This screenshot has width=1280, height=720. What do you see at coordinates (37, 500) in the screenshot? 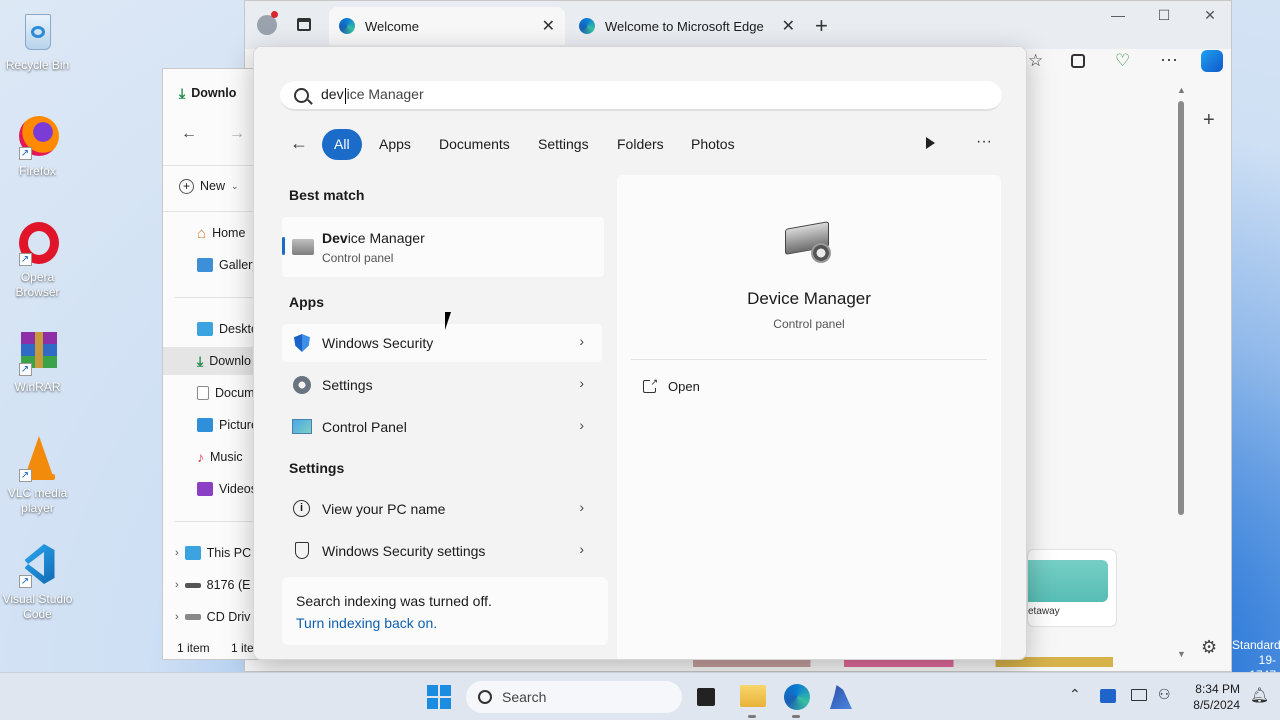
I see `desktop-icon-label: VLC media player` at bounding box center [37, 500].